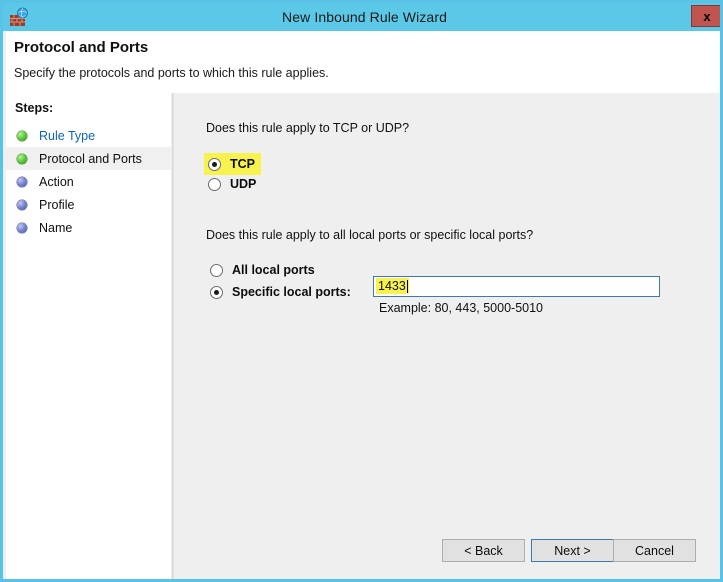  I want to click on sidebar-item-rule-type: Rule Type, so click(88, 135).